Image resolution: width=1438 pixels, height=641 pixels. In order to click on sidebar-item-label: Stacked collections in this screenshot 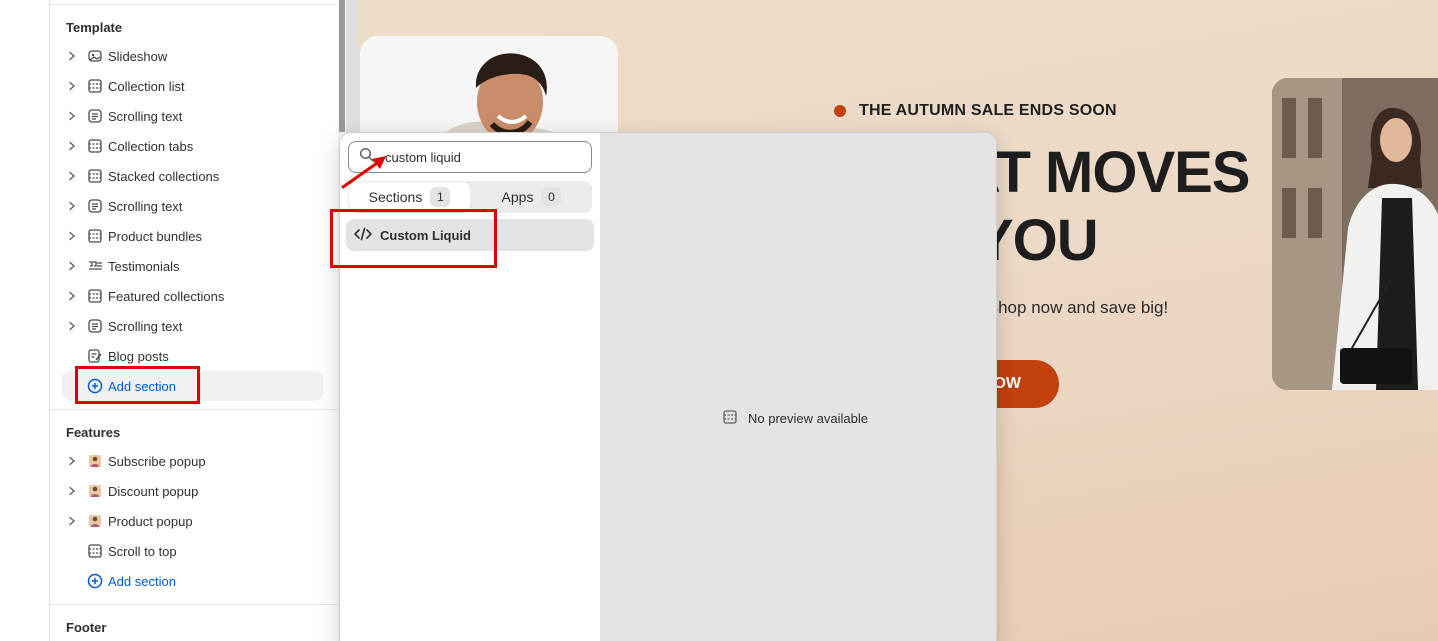, I will do `click(164, 176)`.